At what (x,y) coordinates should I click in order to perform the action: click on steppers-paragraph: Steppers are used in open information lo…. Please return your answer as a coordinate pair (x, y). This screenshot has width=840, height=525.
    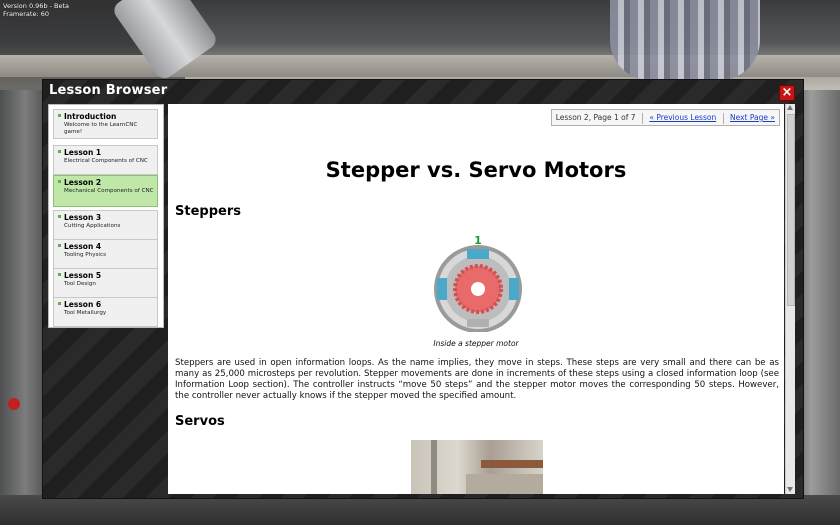
    Looking at the image, I should click on (477, 379).